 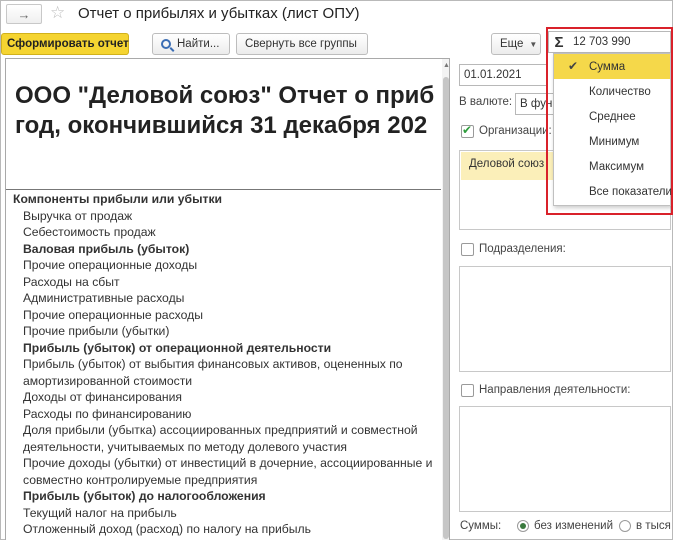 What do you see at coordinates (625, 526) in the screenshot?
I see `sums-thousands-radio` at bounding box center [625, 526].